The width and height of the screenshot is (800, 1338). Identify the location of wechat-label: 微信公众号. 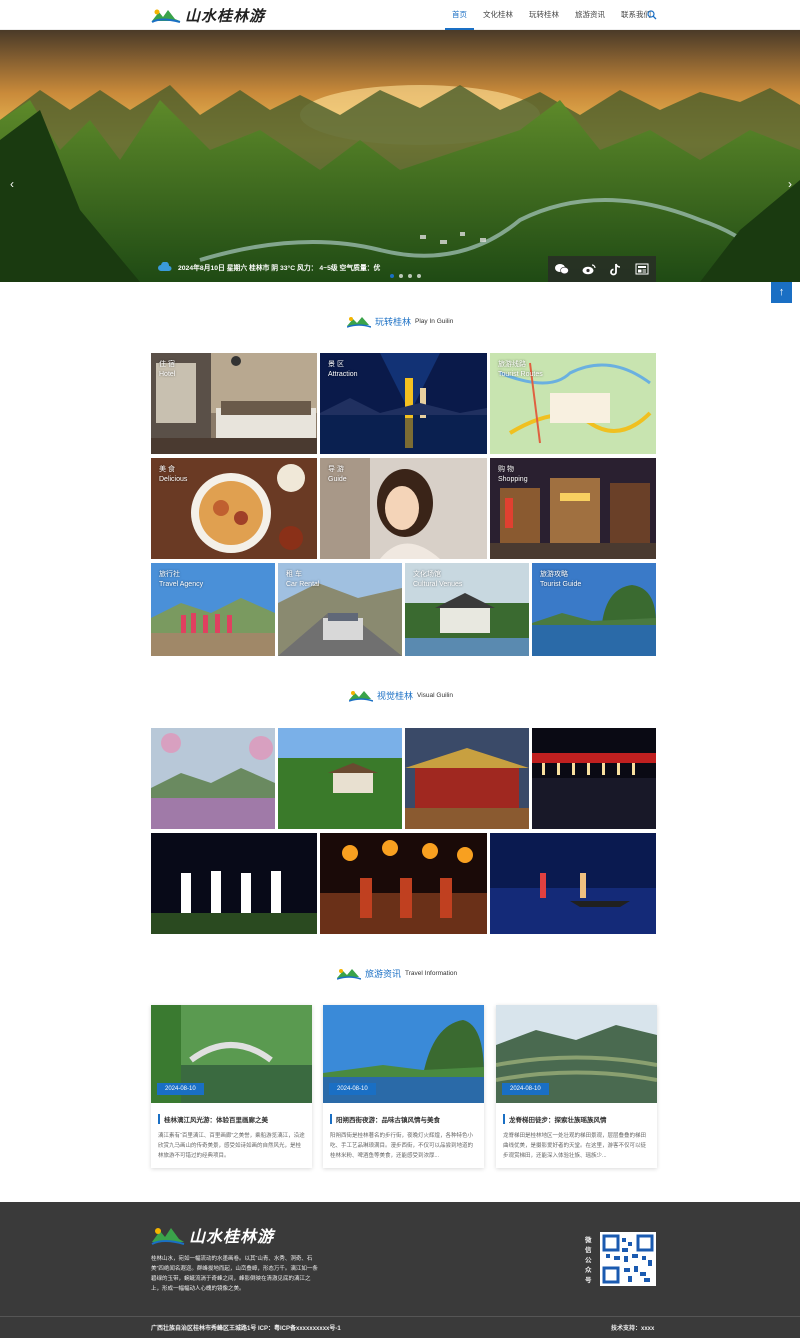
(588, 1260).